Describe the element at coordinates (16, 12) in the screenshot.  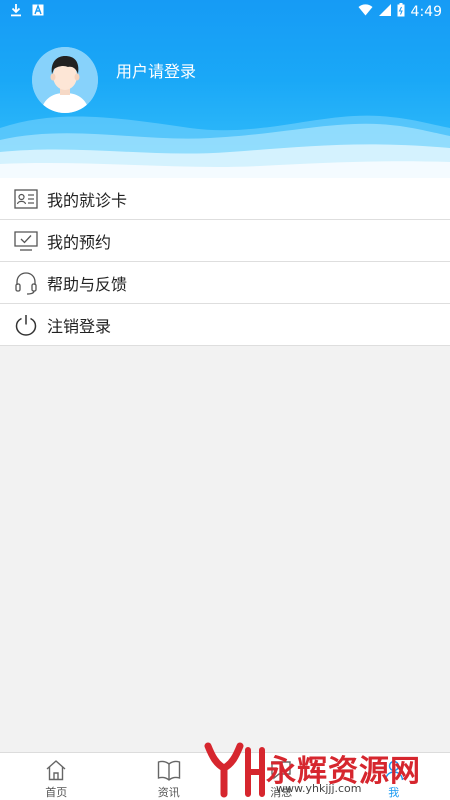
I see `download-icon` at that location.